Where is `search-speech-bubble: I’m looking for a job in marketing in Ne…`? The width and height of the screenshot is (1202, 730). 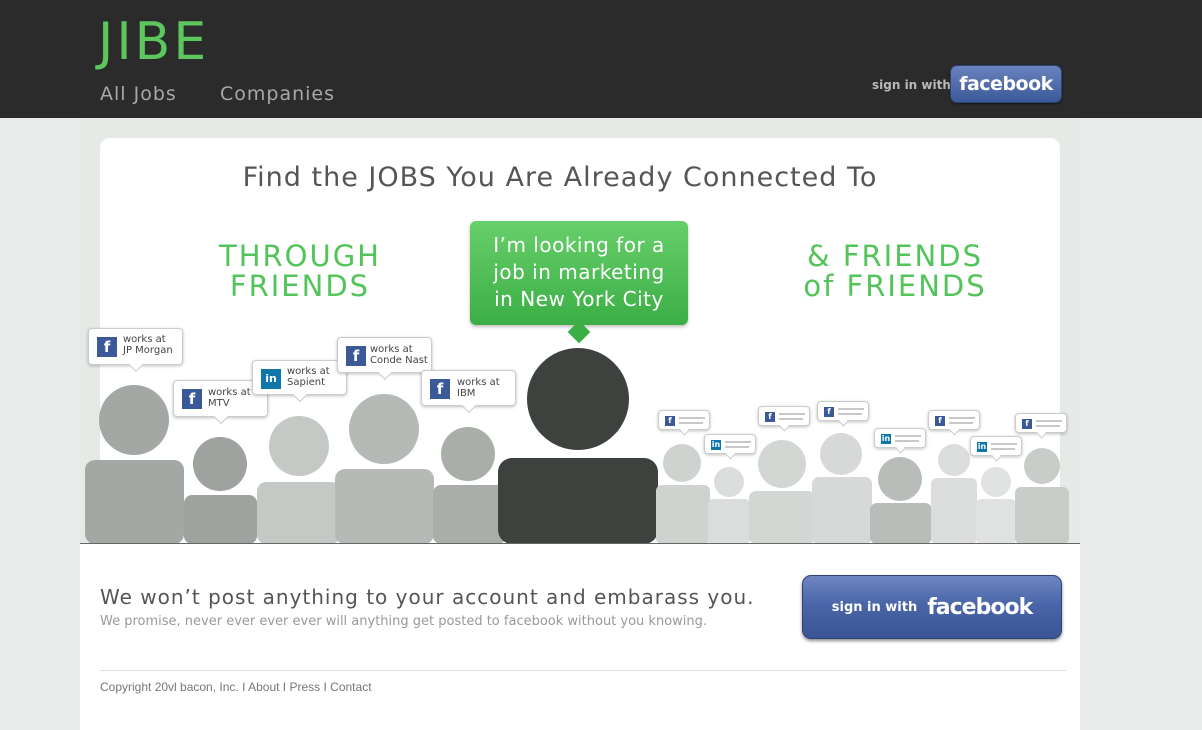 search-speech-bubble: I’m looking for a job in marketing in Ne… is located at coordinates (579, 273).